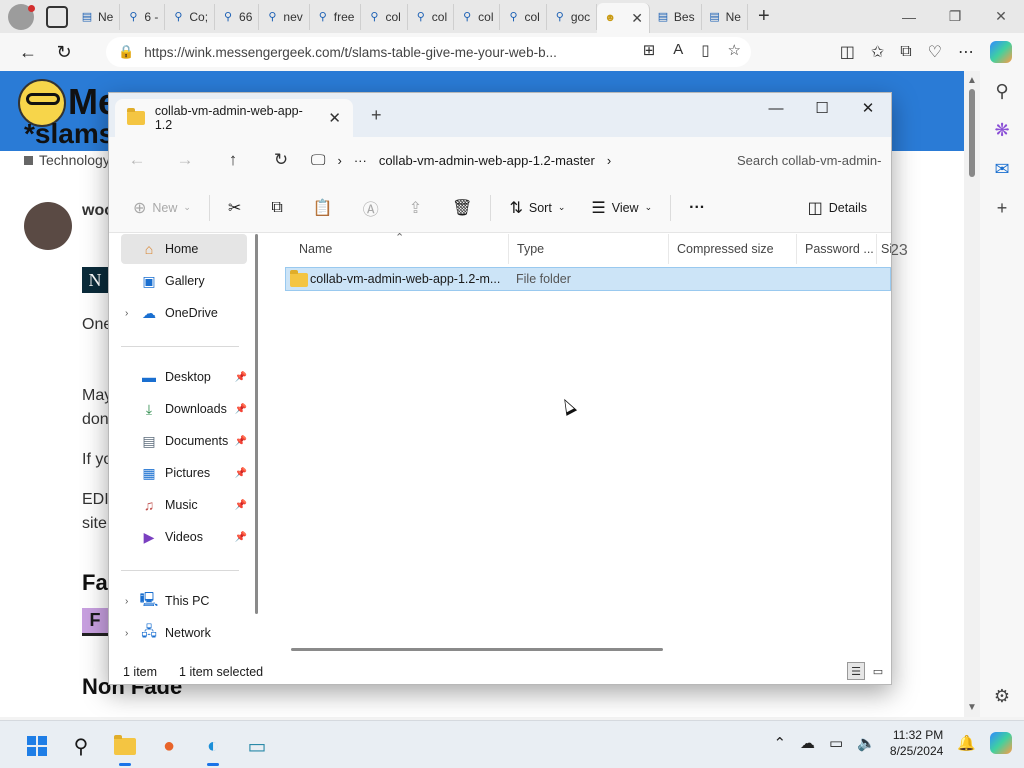  Describe the element at coordinates (809, 160) in the screenshot. I see `search-input: Search collab-vm-admin-` at that location.